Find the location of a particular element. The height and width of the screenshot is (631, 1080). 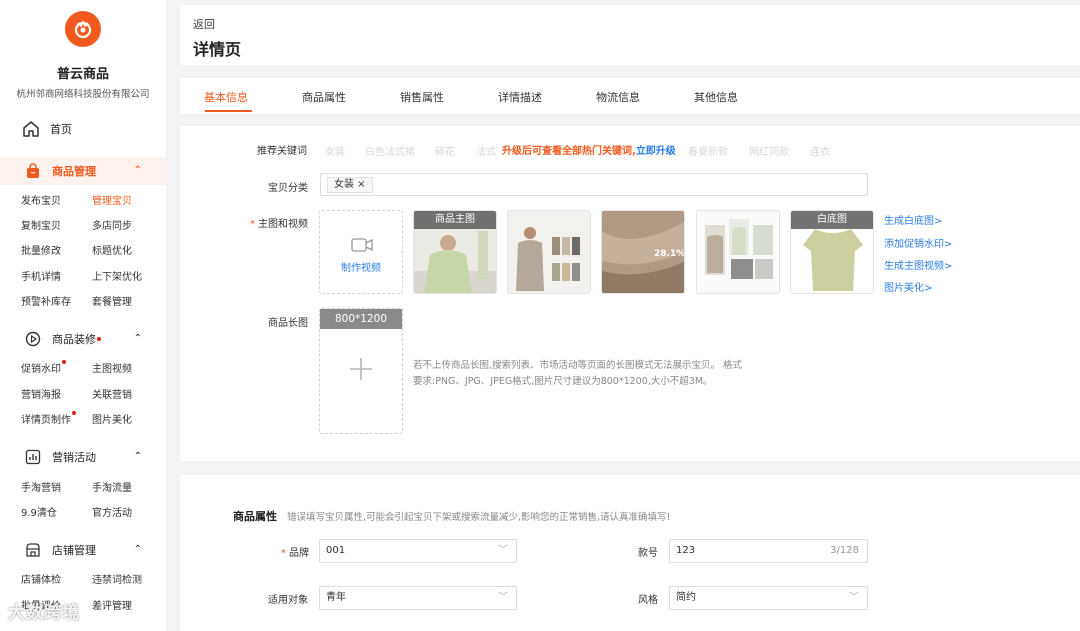

keyword-chip: 碎花 is located at coordinates (445, 150).